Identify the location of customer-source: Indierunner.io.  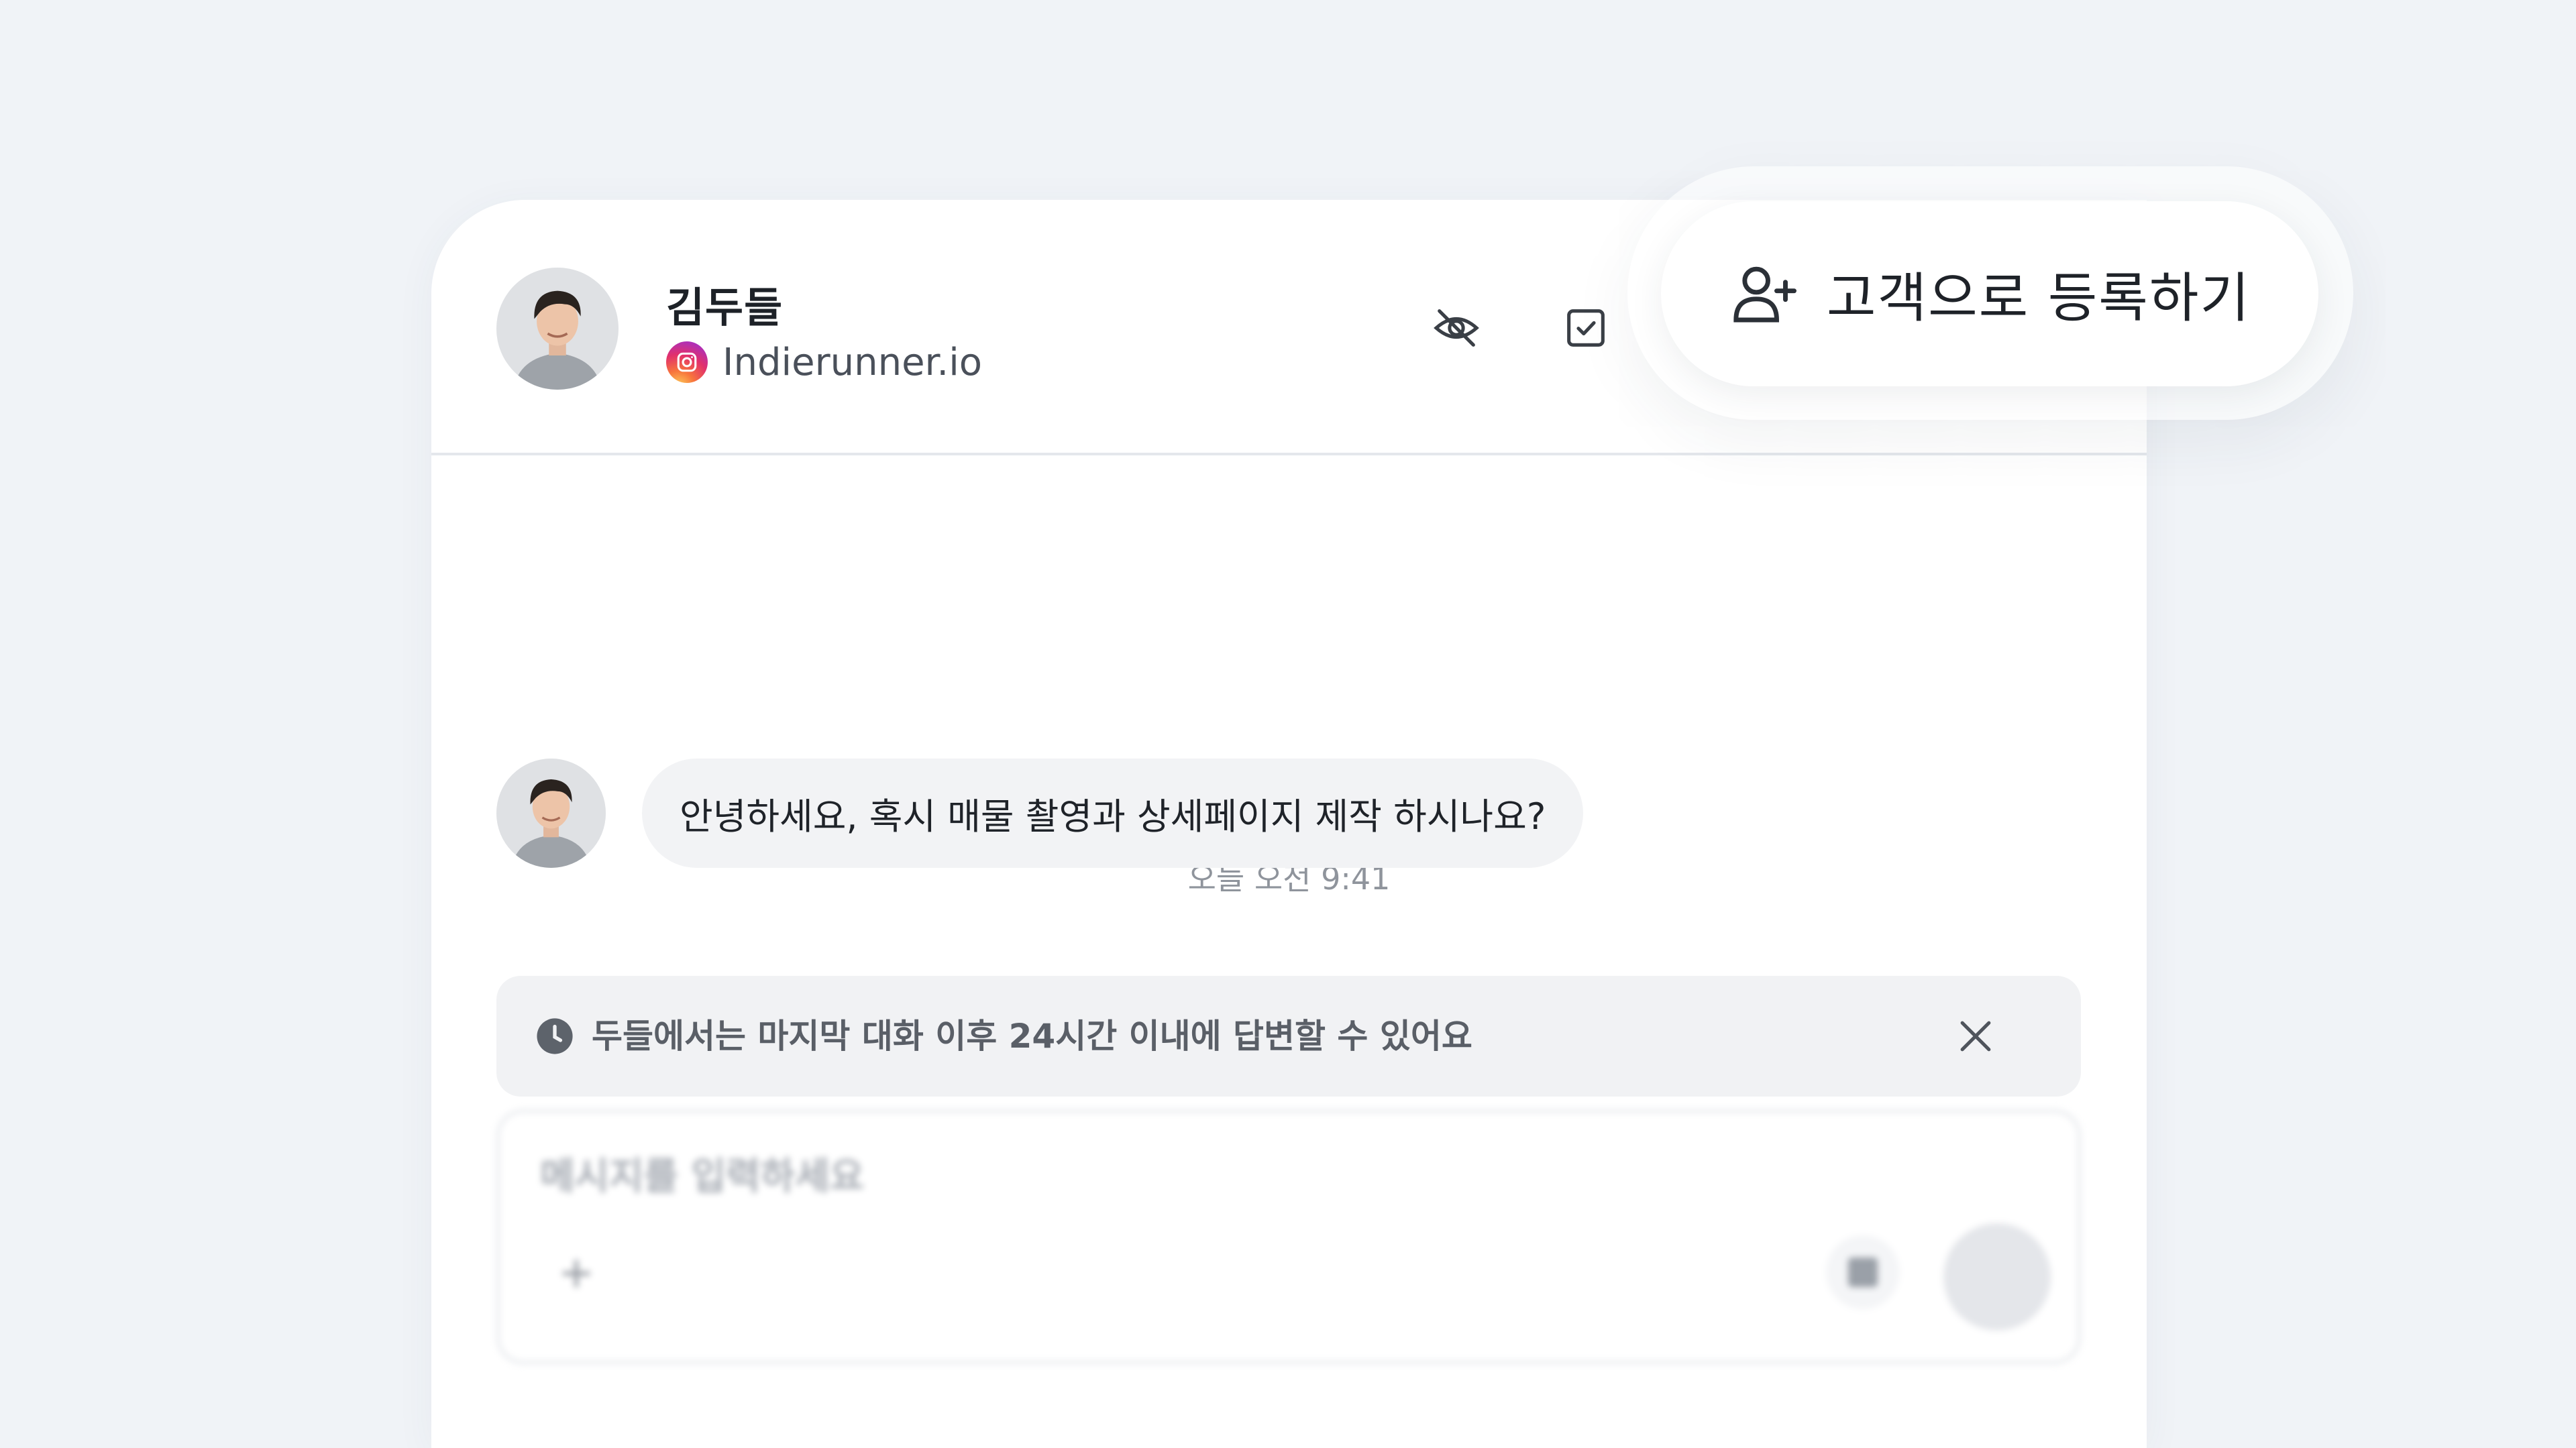
(824, 362).